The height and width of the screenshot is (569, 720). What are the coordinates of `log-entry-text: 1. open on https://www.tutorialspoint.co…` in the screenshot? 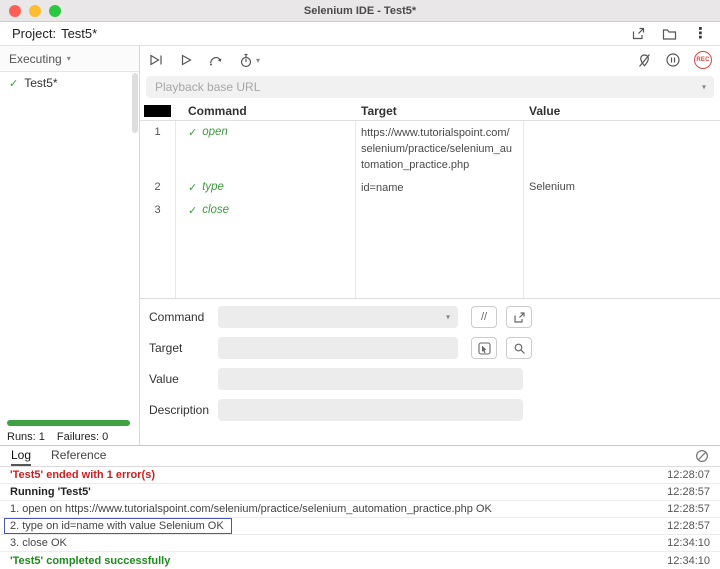 It's located at (251, 509).